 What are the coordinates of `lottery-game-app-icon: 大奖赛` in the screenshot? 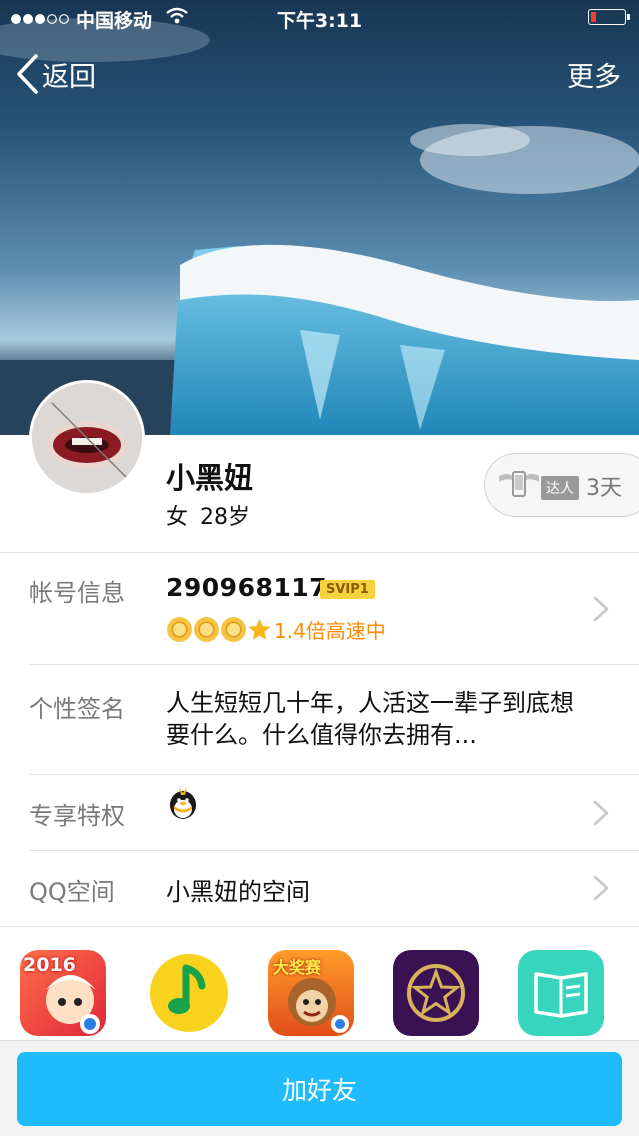 It's located at (311, 993).